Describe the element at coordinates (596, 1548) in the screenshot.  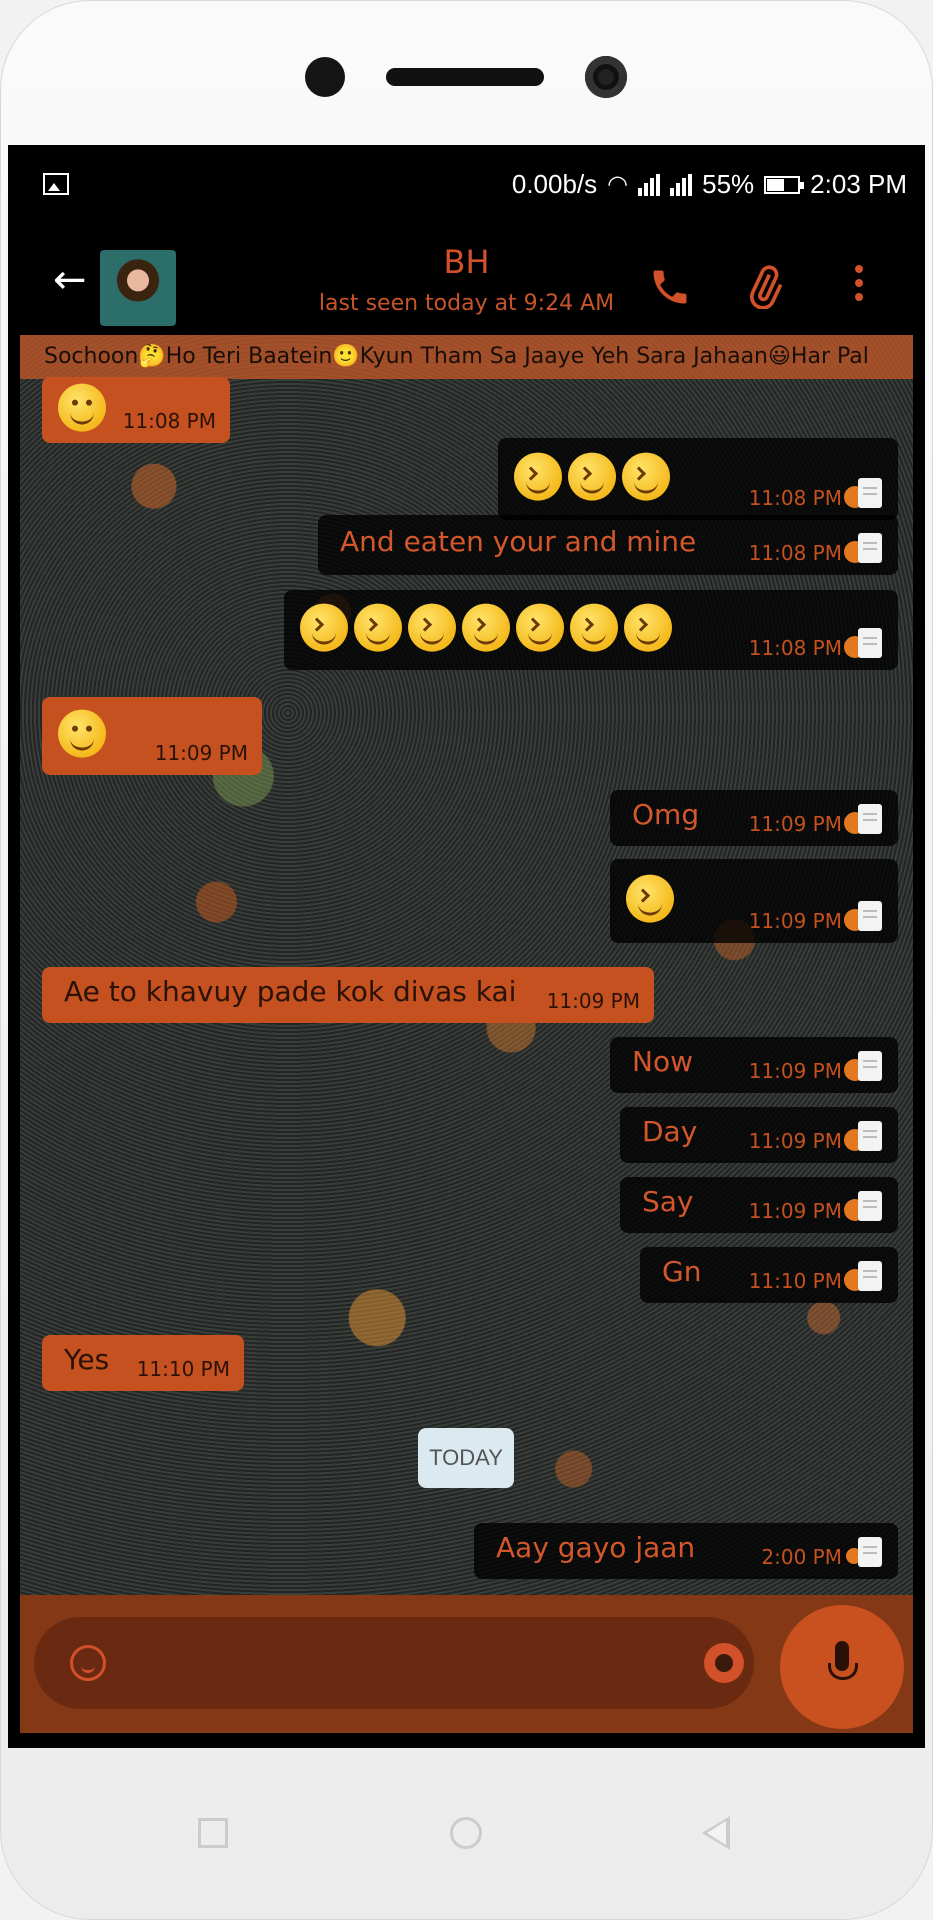
I see `message-text: Aay gayo jaan` at that location.